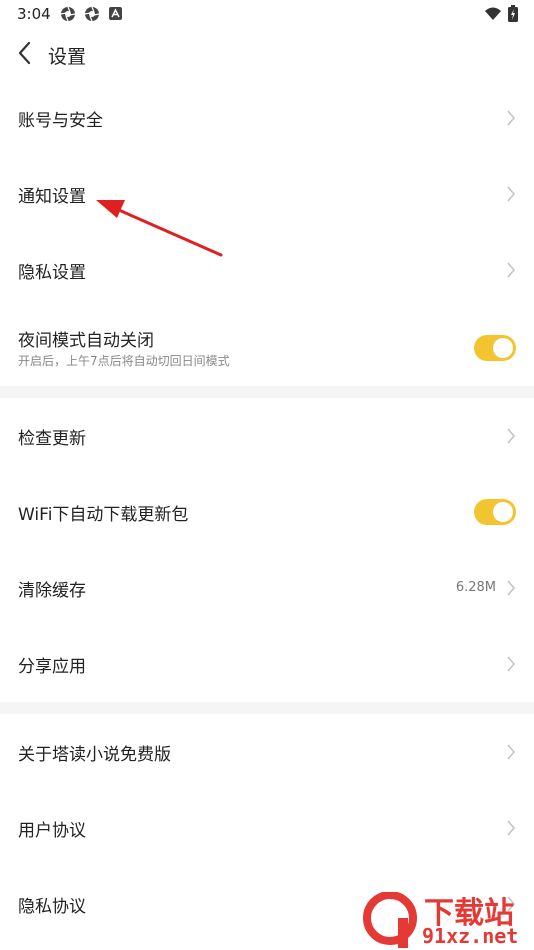  Describe the element at coordinates (267, 118) in the screenshot. I see `settings-row-account-security: 账号与安全` at that location.